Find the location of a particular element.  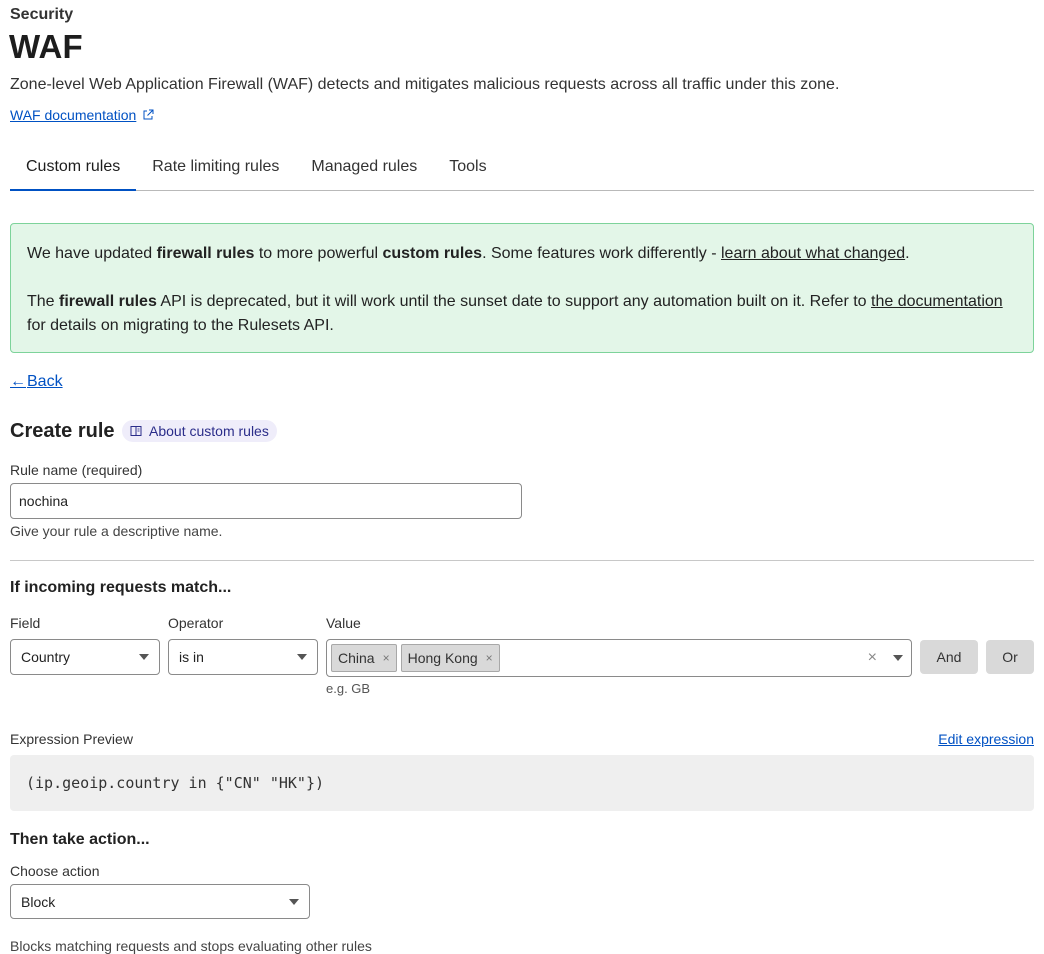

tab-managed-rules: Managed rules is located at coordinates (364, 170).